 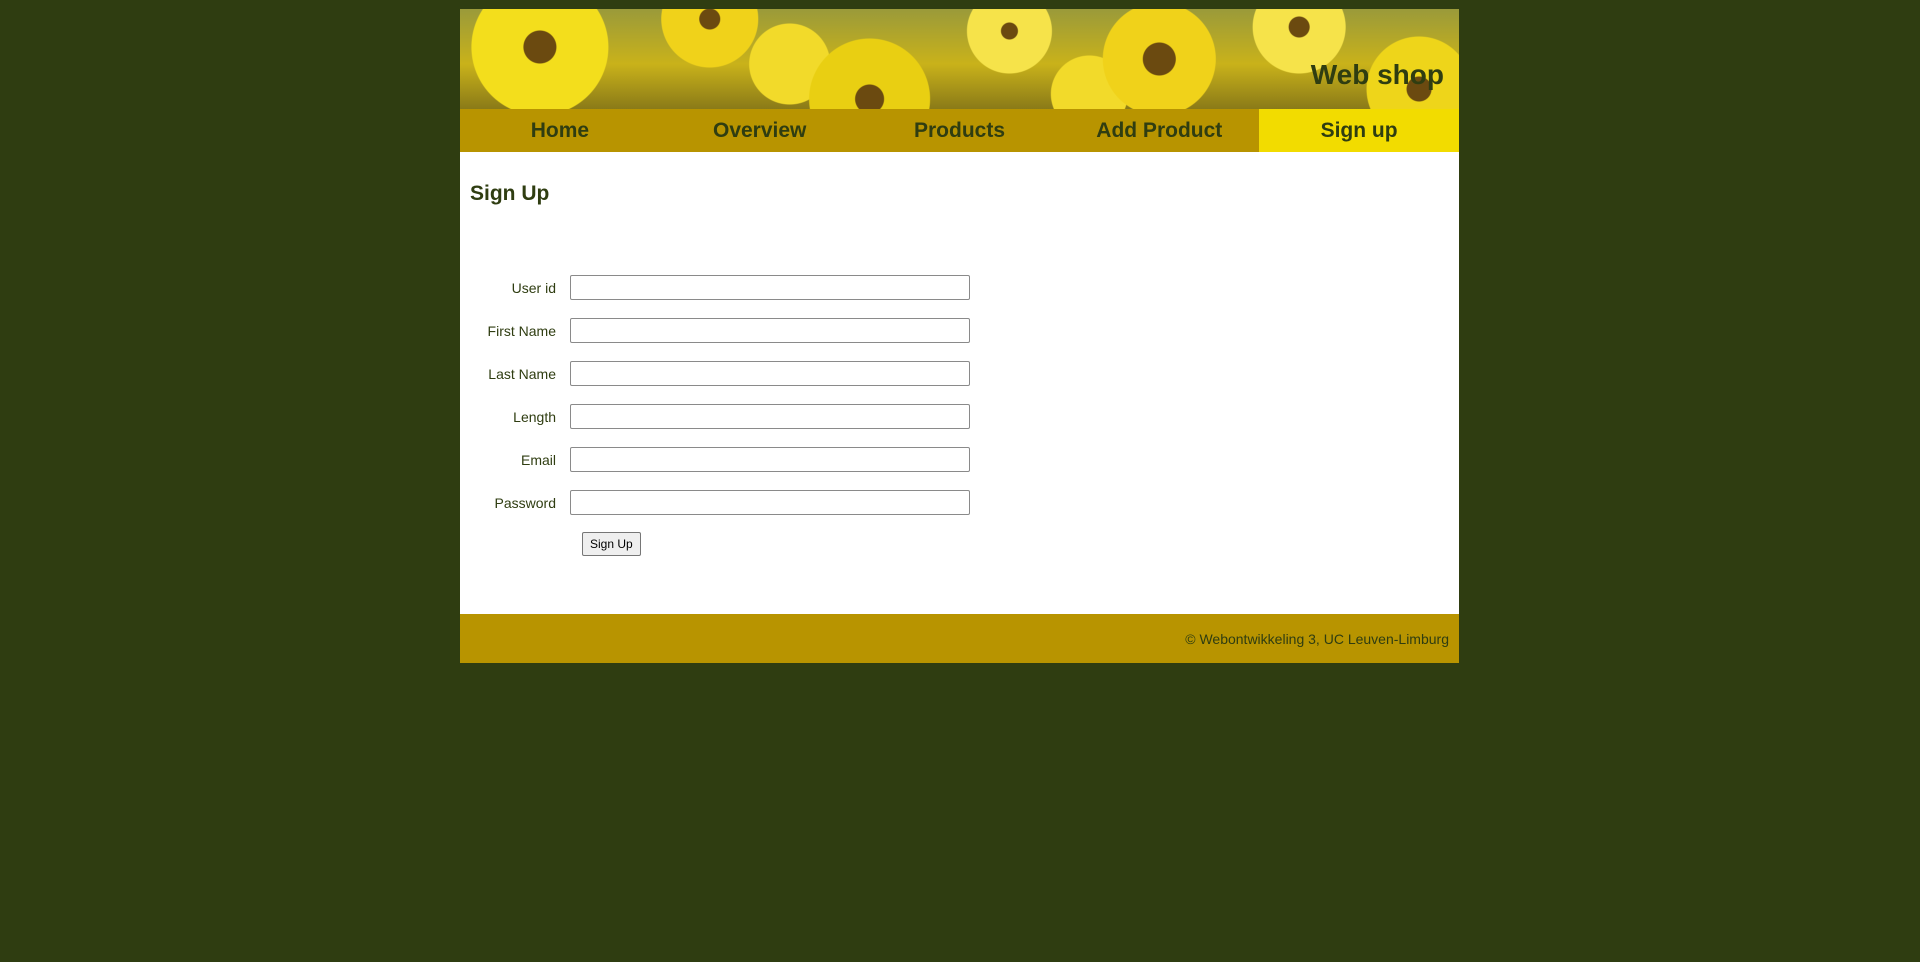 I want to click on sign-up-button: Sign Up, so click(x=611, y=544).